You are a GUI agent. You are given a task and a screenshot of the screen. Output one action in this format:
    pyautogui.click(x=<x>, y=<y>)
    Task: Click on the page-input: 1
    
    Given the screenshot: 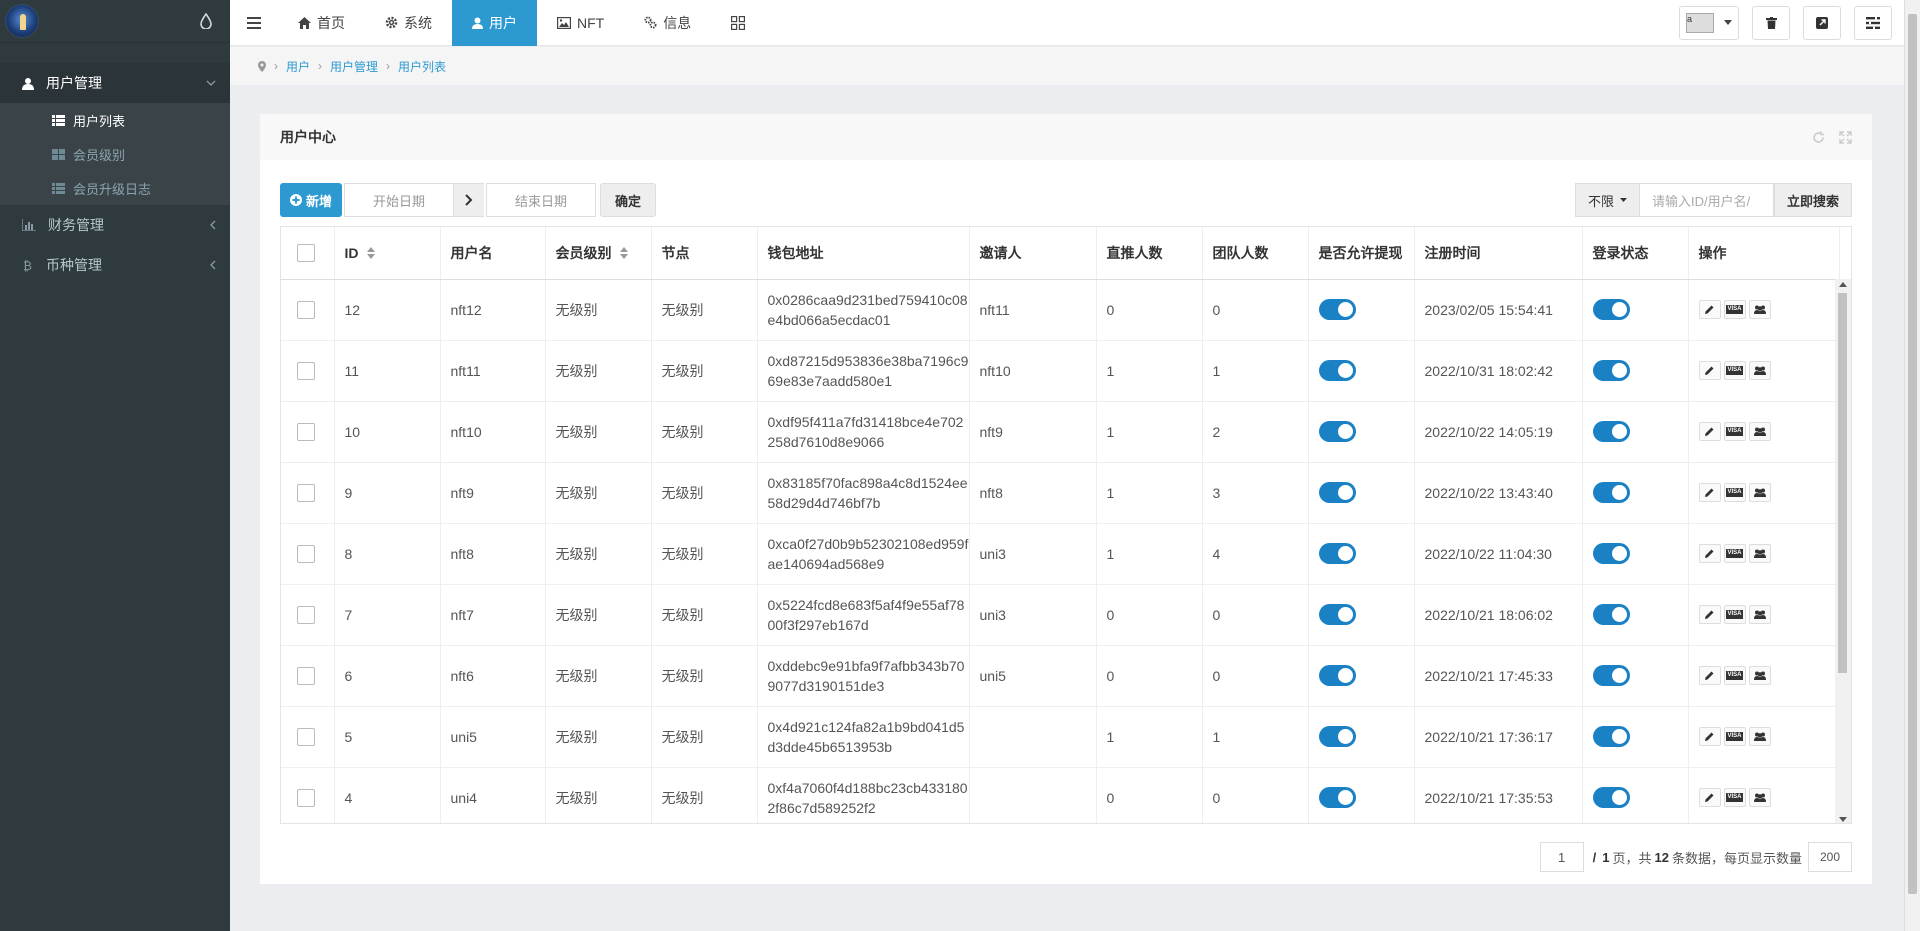 What is the action you would take?
    pyautogui.click(x=1561, y=857)
    